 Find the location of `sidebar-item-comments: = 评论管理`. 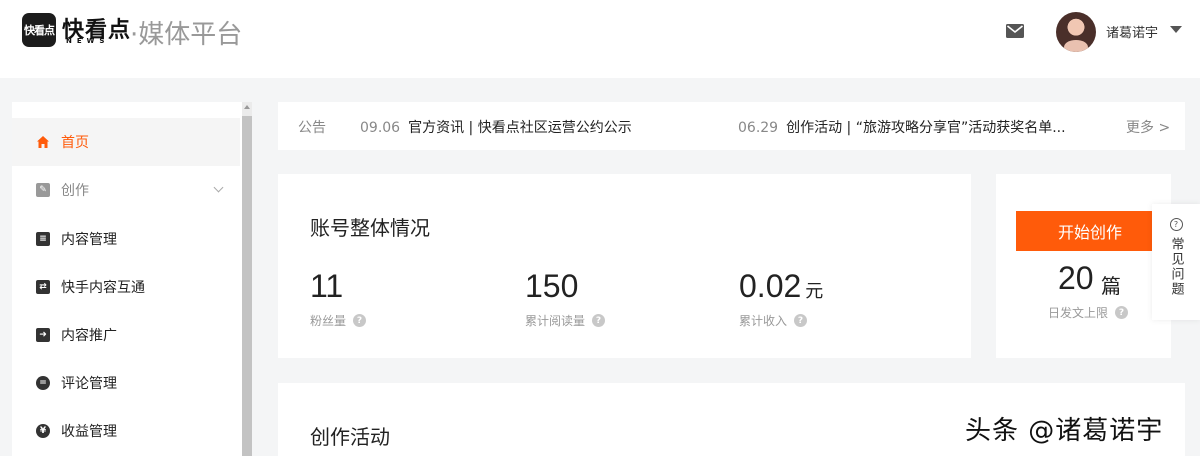

sidebar-item-comments: = 评论管理 is located at coordinates (126, 383).